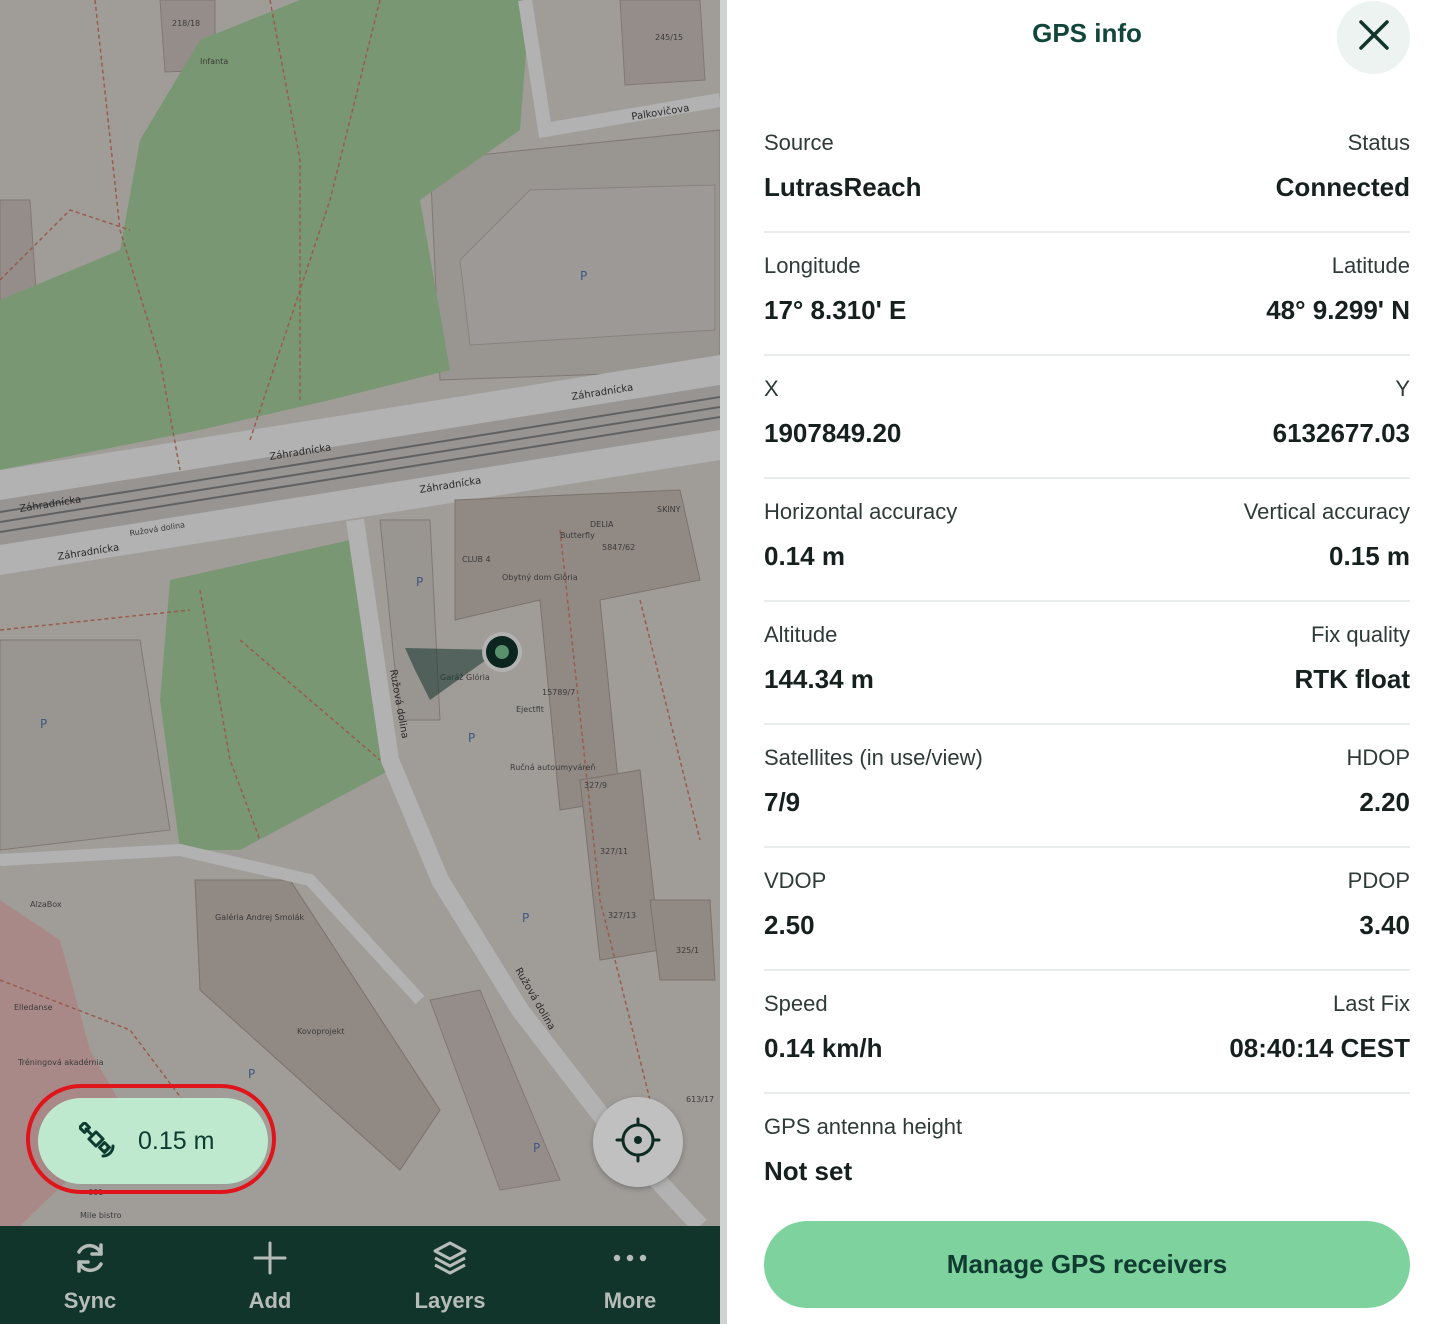  What do you see at coordinates (630, 1258) in the screenshot?
I see `more-dots-icon` at bounding box center [630, 1258].